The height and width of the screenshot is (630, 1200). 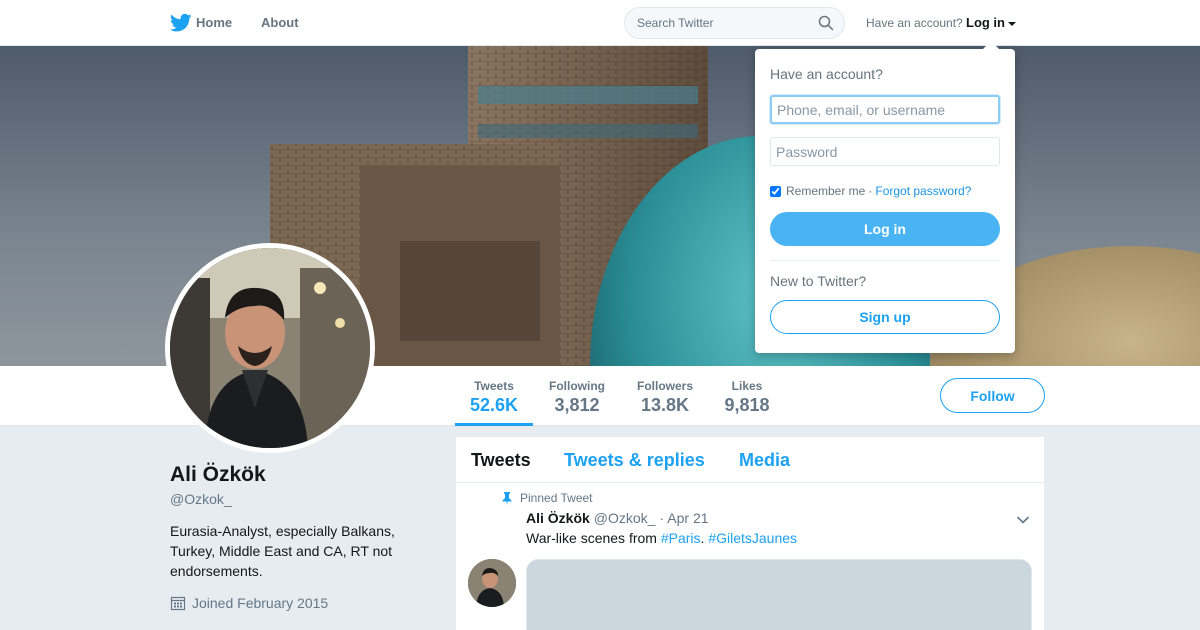 I want to click on profile-handle: @Ozkok_, so click(x=201, y=499).